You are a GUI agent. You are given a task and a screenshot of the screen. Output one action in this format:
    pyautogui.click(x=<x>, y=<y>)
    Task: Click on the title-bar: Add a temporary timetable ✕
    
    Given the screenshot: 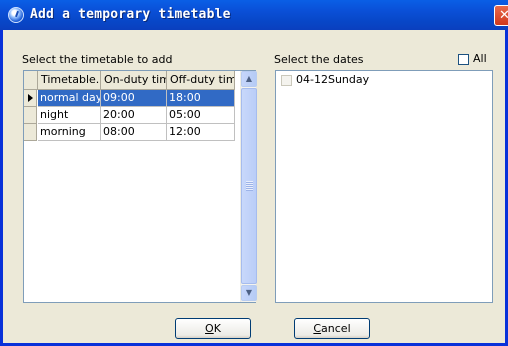 What is the action you would take?
    pyautogui.click(x=254, y=15)
    